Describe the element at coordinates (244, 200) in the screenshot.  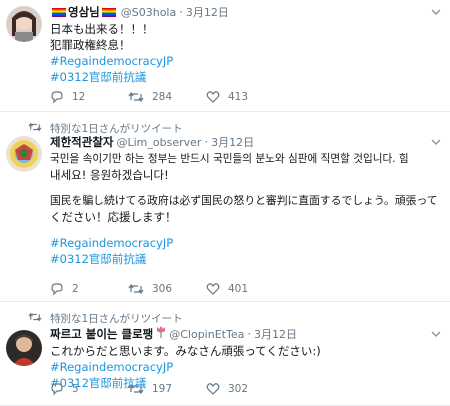
I see `tweet-line: 国民を騙し続けてる政府は必ず国民の怒りと審判に直面するでしょう。頑張って` at that location.